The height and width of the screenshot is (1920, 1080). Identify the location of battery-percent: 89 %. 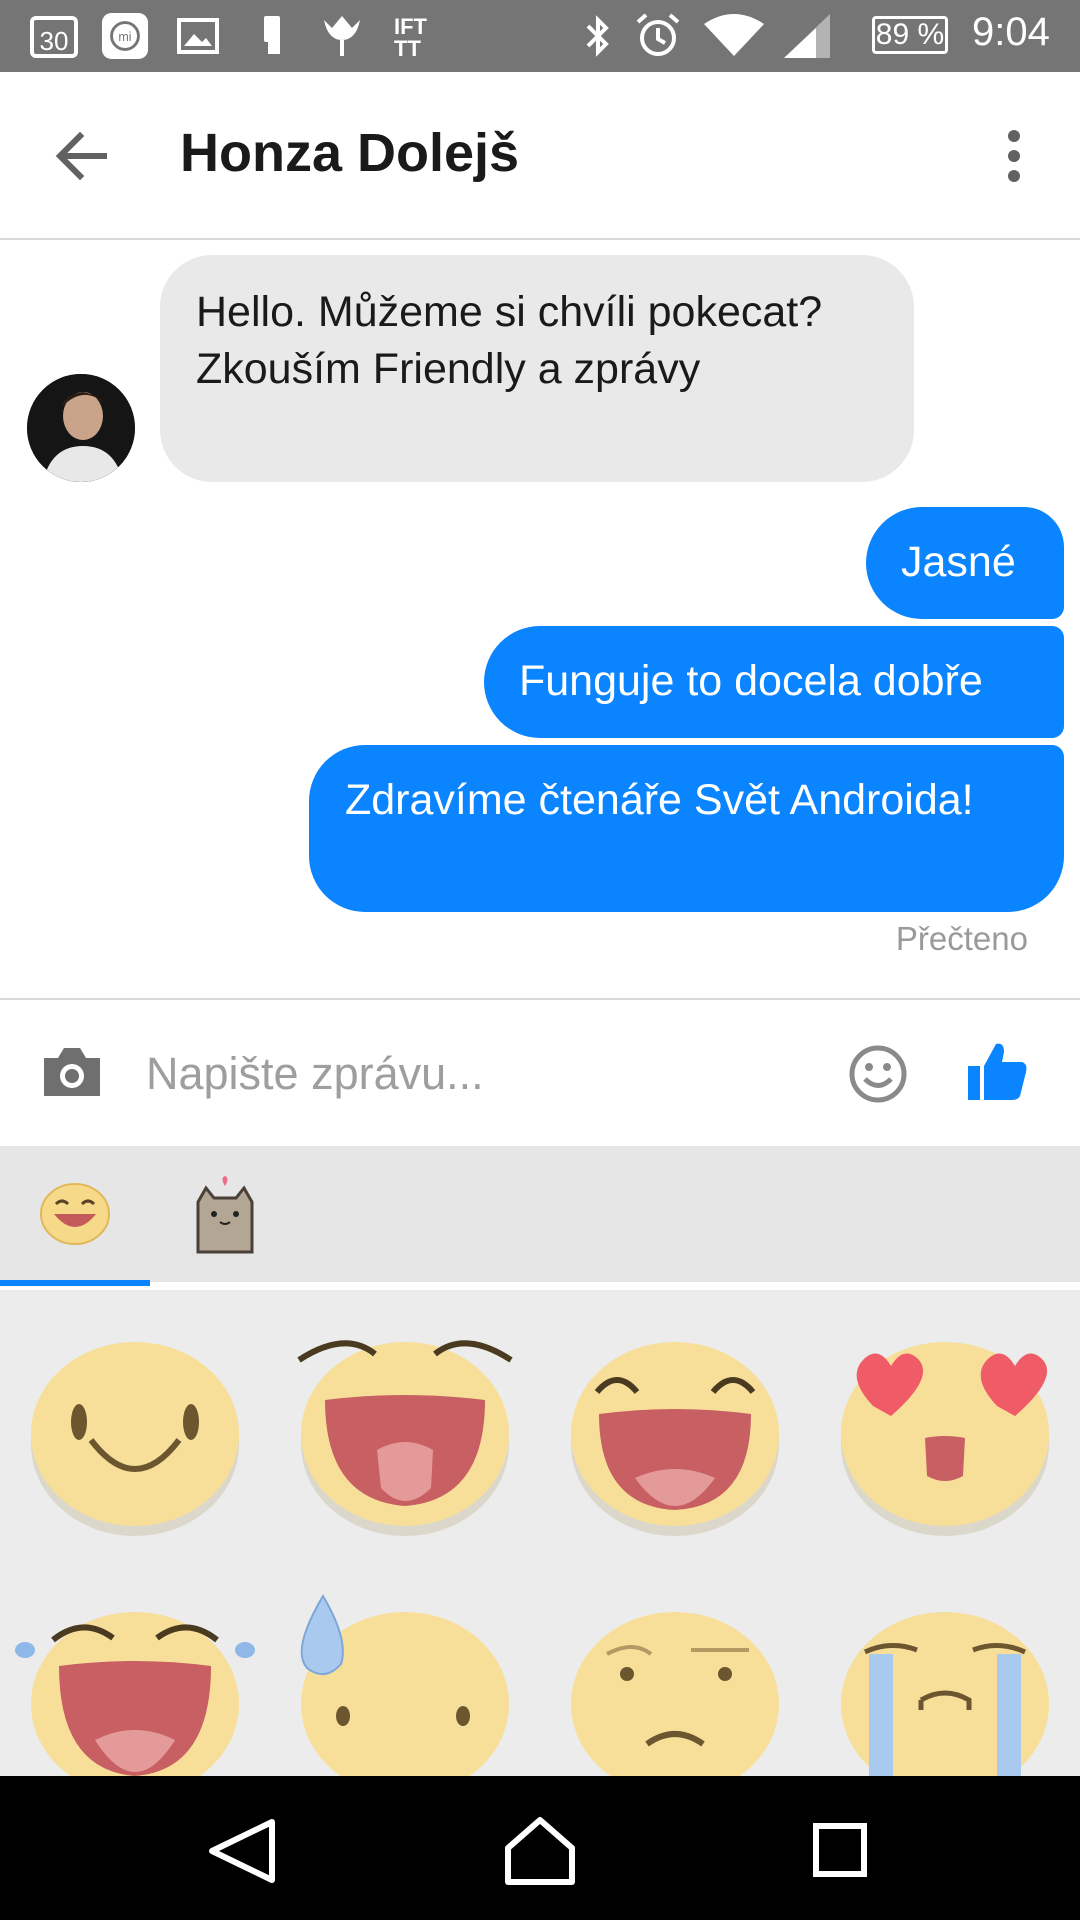
(910, 34).